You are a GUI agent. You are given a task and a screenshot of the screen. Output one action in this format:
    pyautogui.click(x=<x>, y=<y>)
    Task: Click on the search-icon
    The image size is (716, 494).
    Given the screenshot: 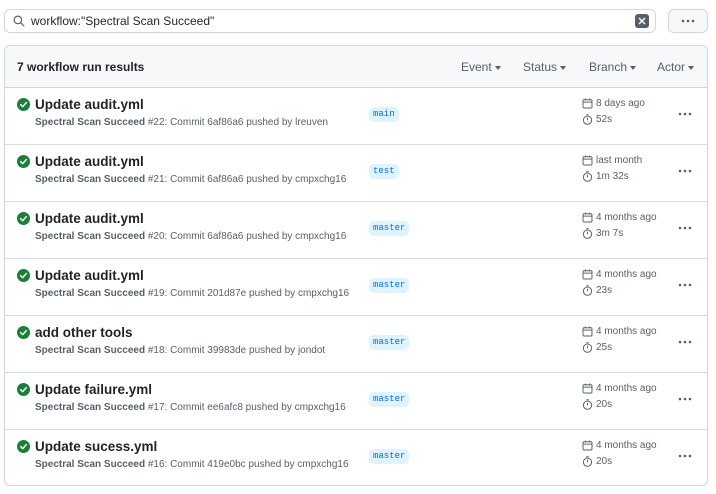 What is the action you would take?
    pyautogui.click(x=19, y=21)
    